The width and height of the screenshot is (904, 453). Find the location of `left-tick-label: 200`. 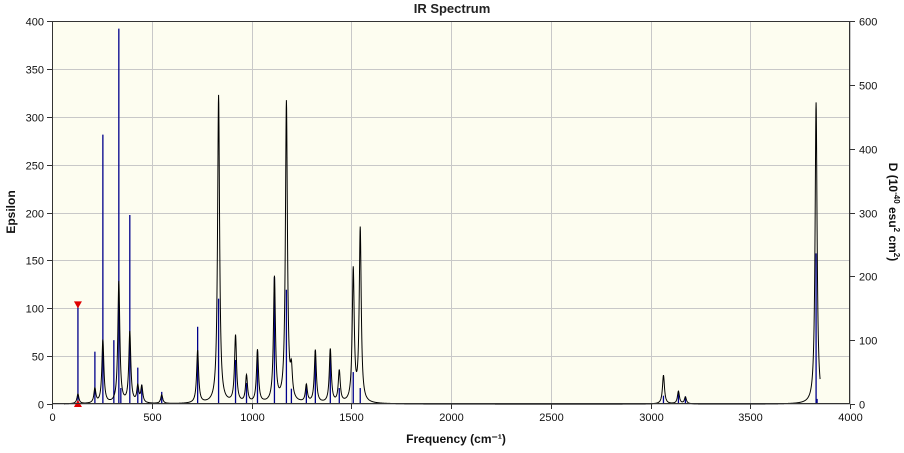

left-tick-label: 200 is located at coordinates (35, 215).